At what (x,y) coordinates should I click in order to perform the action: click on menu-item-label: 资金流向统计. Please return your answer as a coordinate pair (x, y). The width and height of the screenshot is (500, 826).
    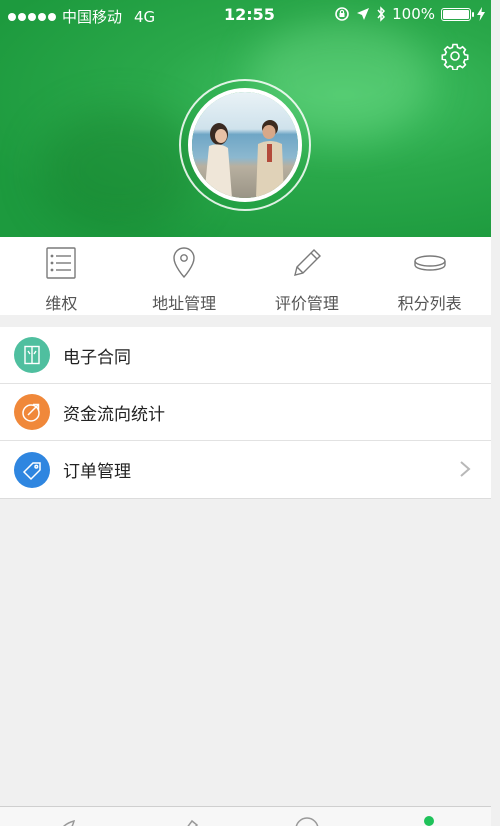
    Looking at the image, I should click on (114, 414).